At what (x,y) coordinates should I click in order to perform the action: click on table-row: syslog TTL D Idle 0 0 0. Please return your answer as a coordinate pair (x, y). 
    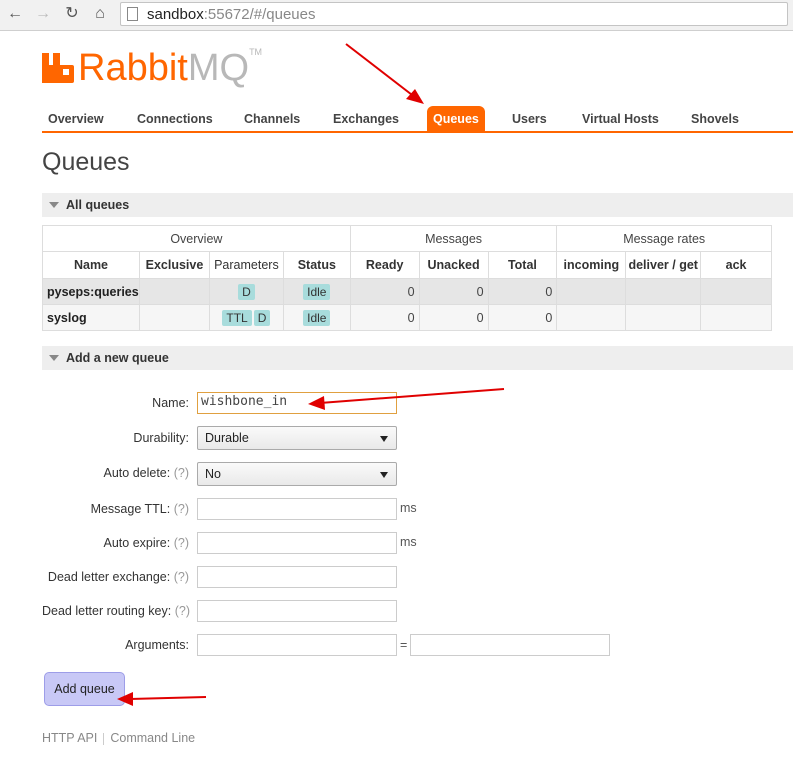
    Looking at the image, I should click on (407, 317).